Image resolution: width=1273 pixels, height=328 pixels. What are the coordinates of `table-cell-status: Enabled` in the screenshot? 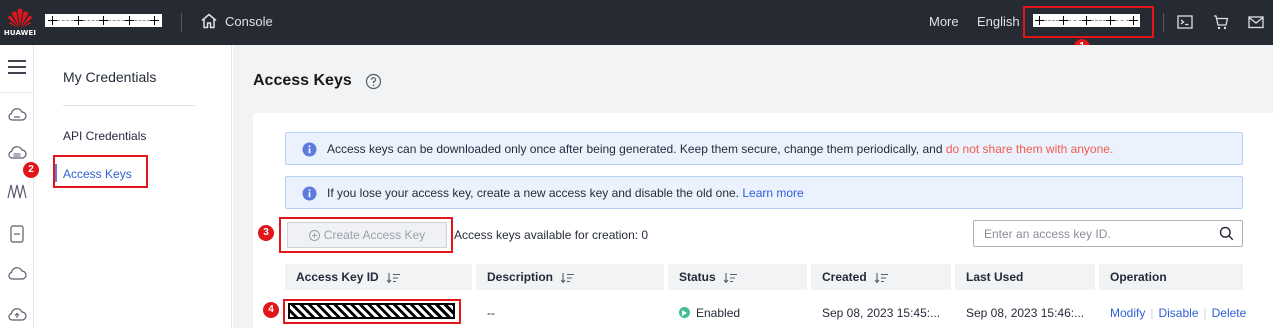 It's located at (737, 313).